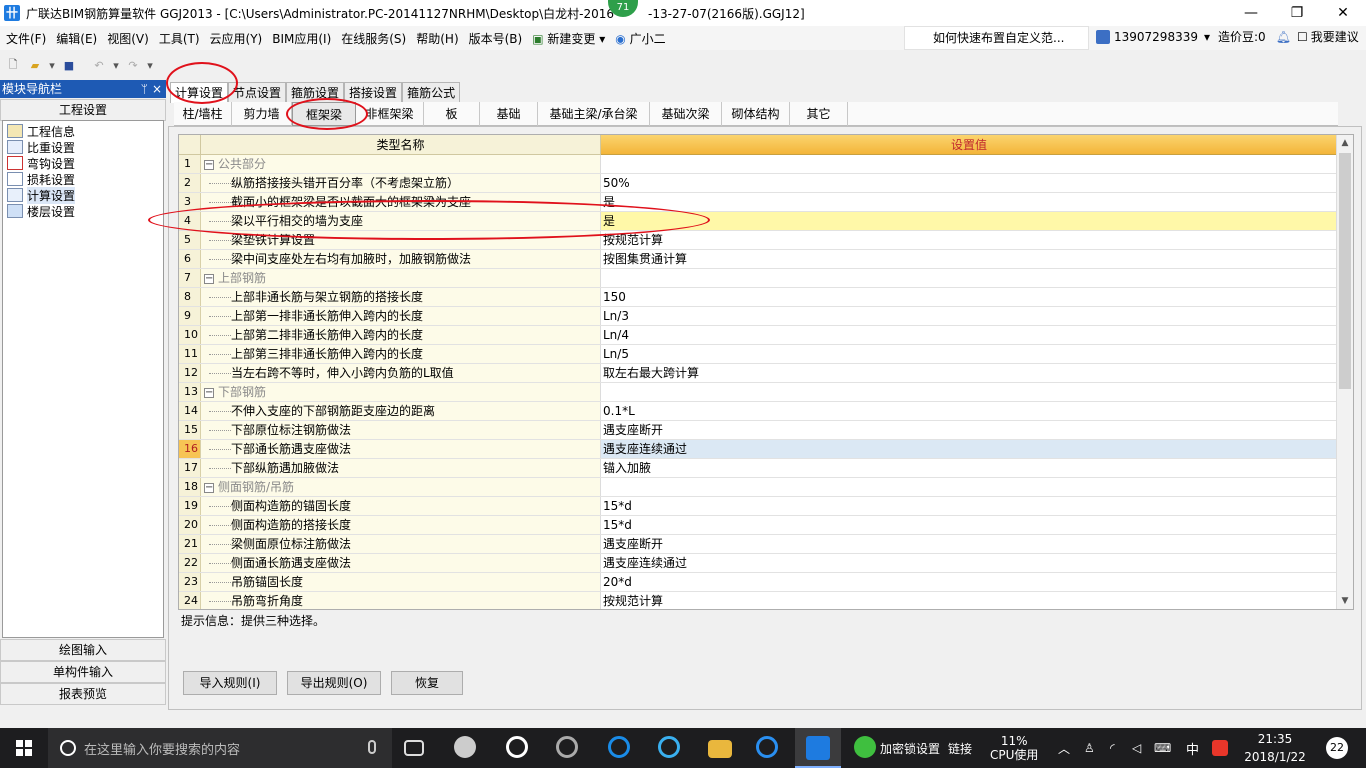 This screenshot has height=768, width=1366. What do you see at coordinates (819, 114) in the screenshot?
I see `tab-other: 其它` at bounding box center [819, 114].